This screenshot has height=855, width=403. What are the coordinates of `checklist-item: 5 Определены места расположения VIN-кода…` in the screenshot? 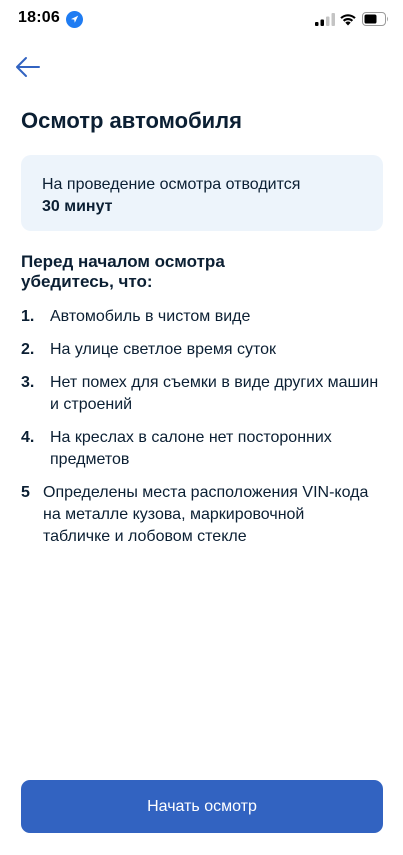 It's located at (206, 515).